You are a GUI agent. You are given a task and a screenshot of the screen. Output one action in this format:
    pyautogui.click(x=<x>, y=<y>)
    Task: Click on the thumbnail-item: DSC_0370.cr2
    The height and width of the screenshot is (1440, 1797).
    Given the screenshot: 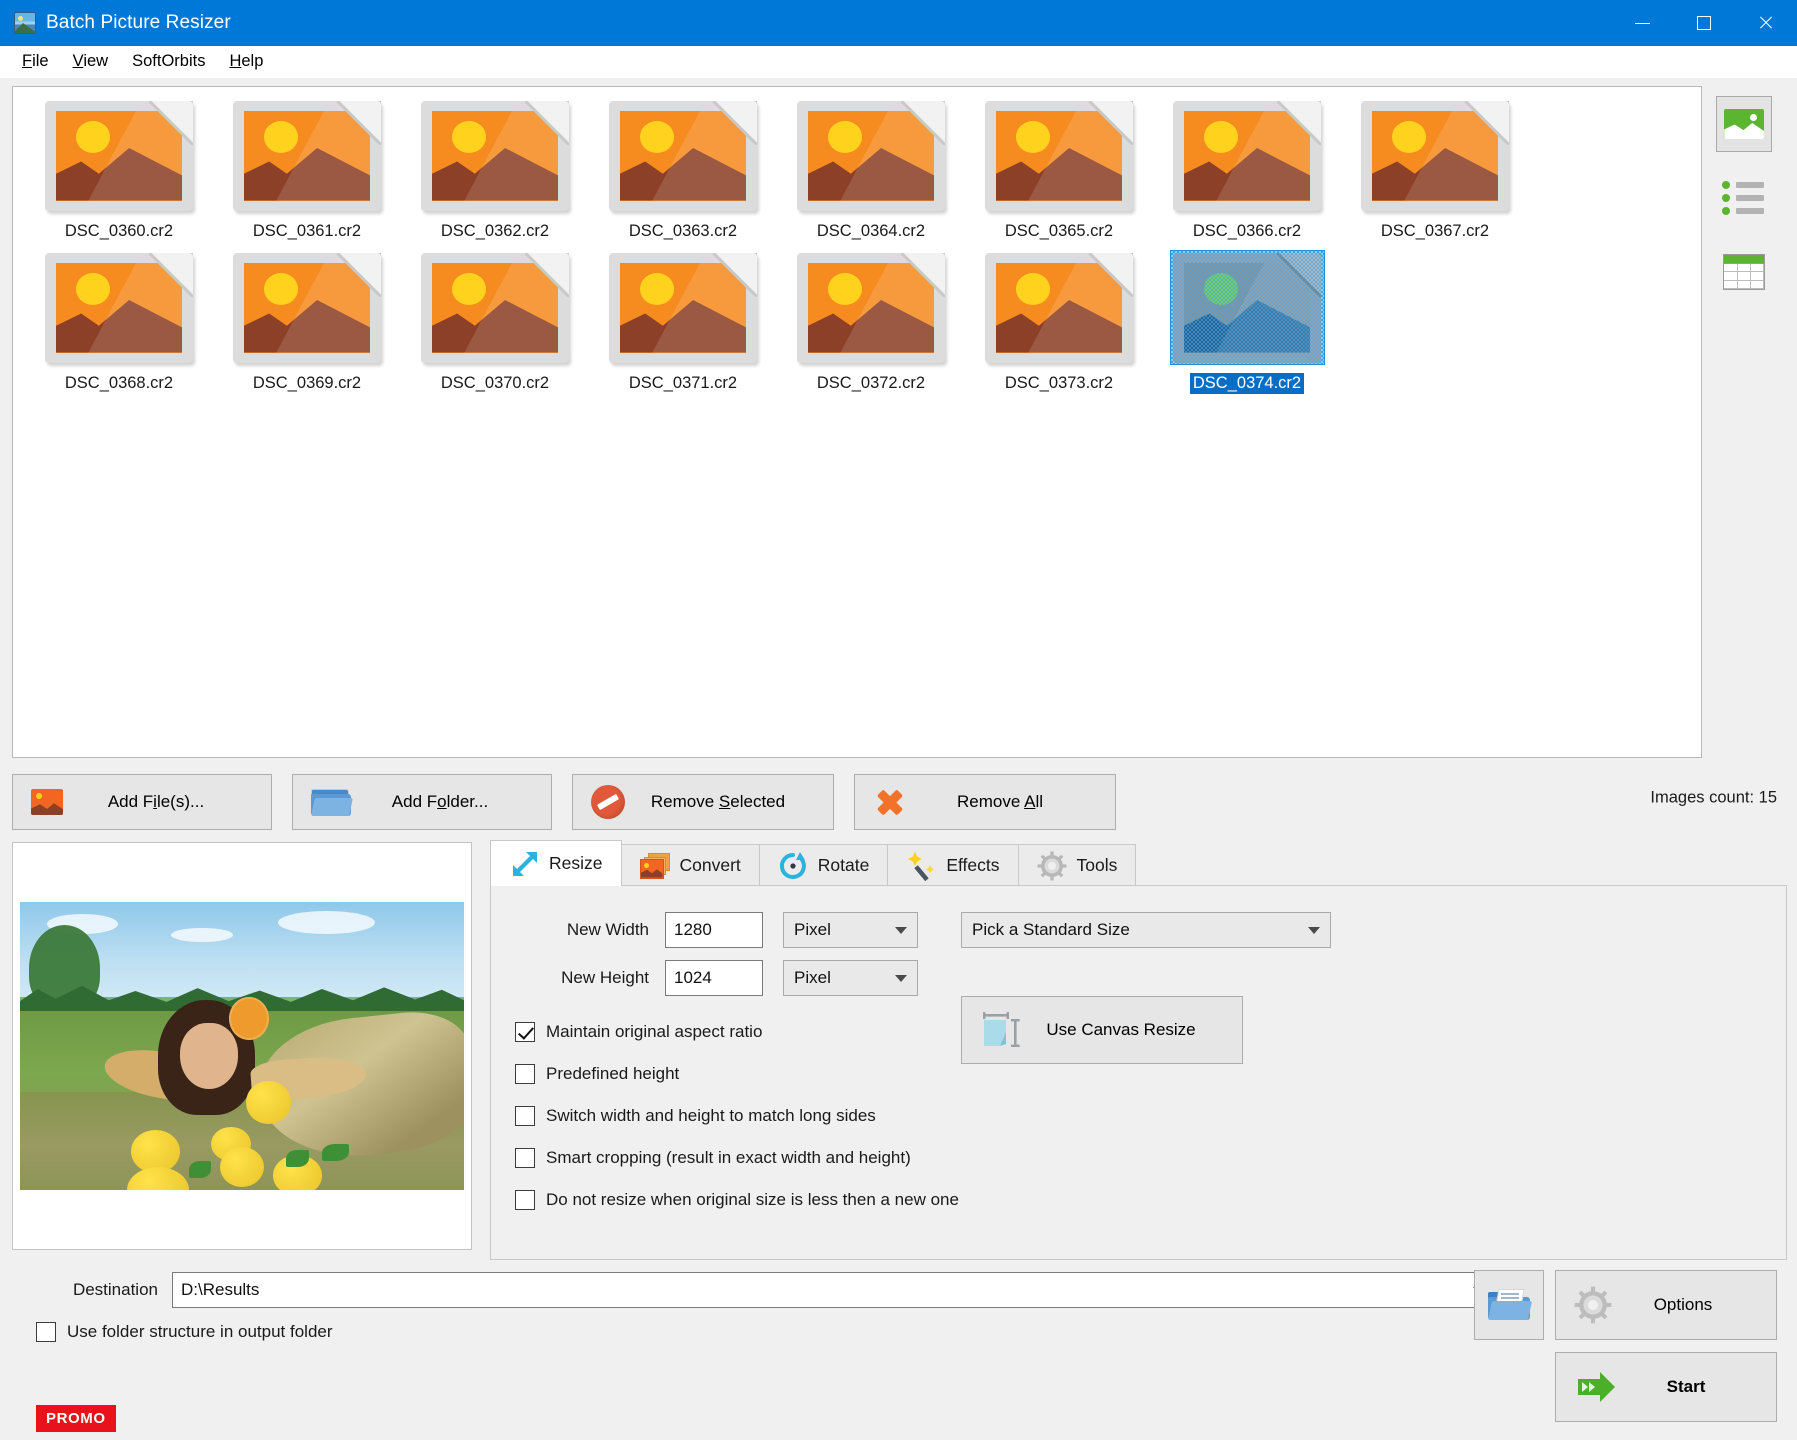 What is the action you would take?
    pyautogui.click(x=495, y=327)
    